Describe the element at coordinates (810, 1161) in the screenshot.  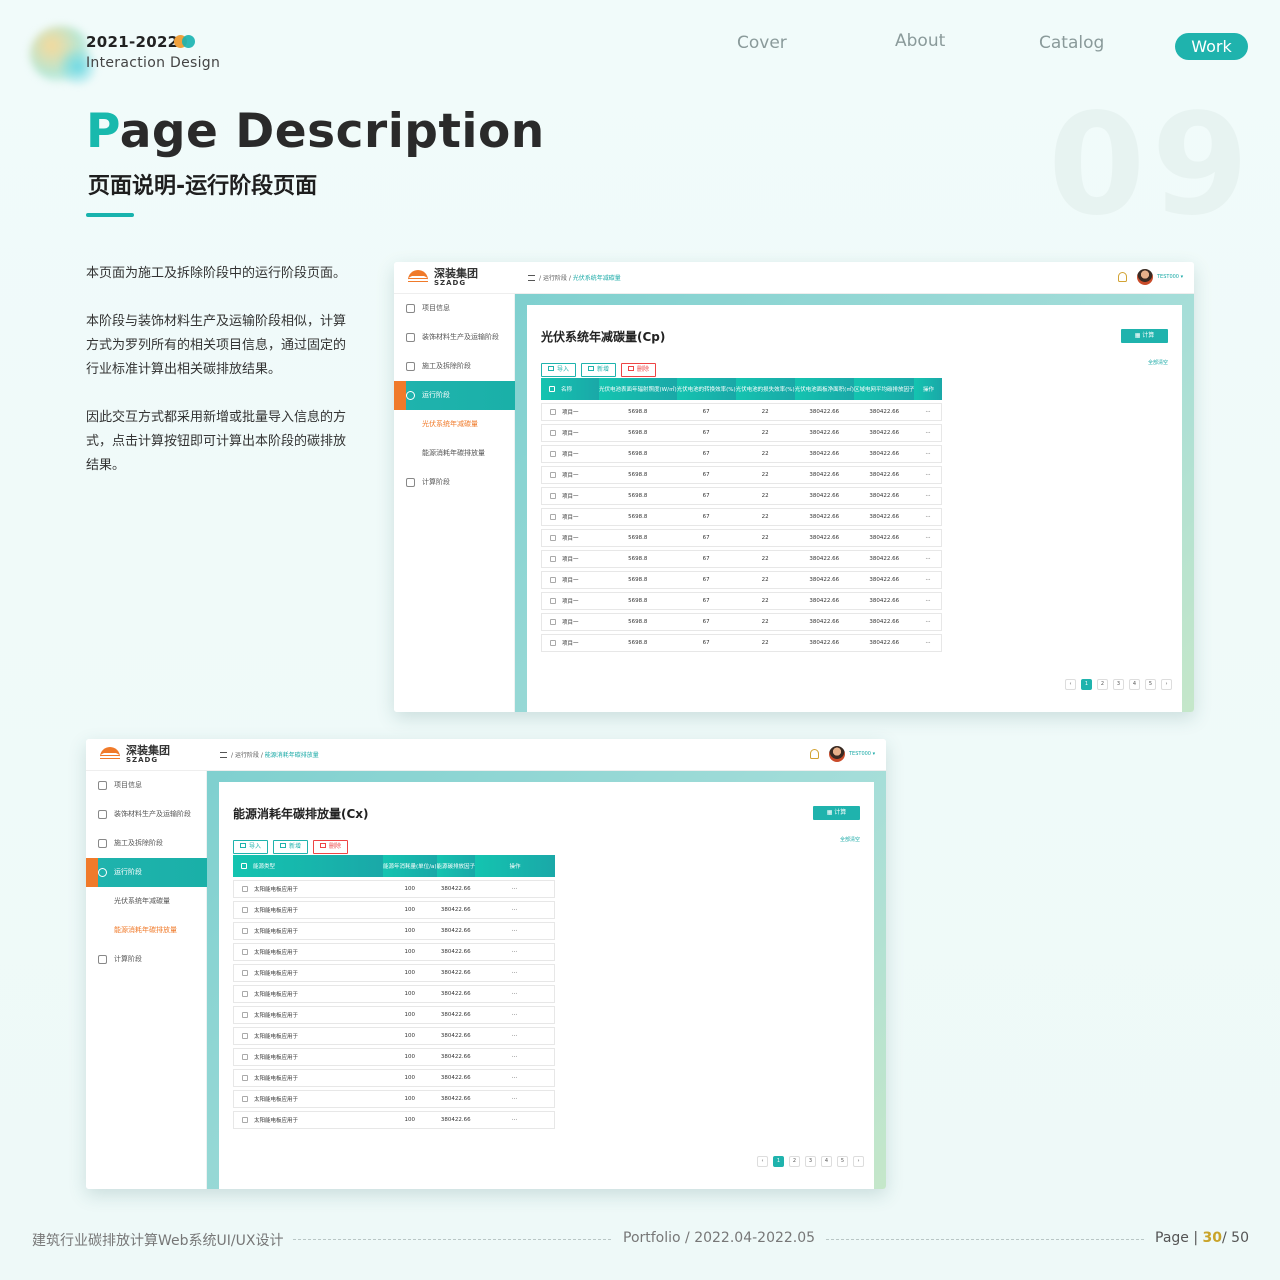
I see `page-button: 3` at that location.